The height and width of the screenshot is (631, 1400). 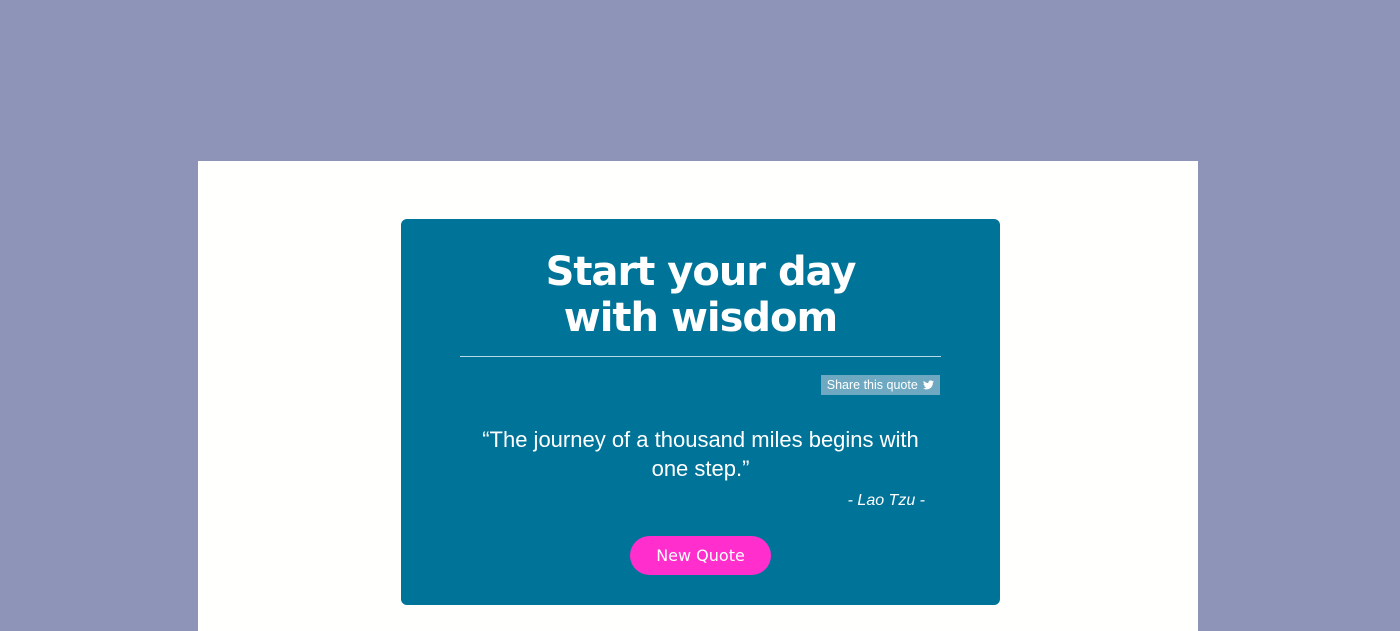 I want to click on twitter-icon, so click(x=929, y=385).